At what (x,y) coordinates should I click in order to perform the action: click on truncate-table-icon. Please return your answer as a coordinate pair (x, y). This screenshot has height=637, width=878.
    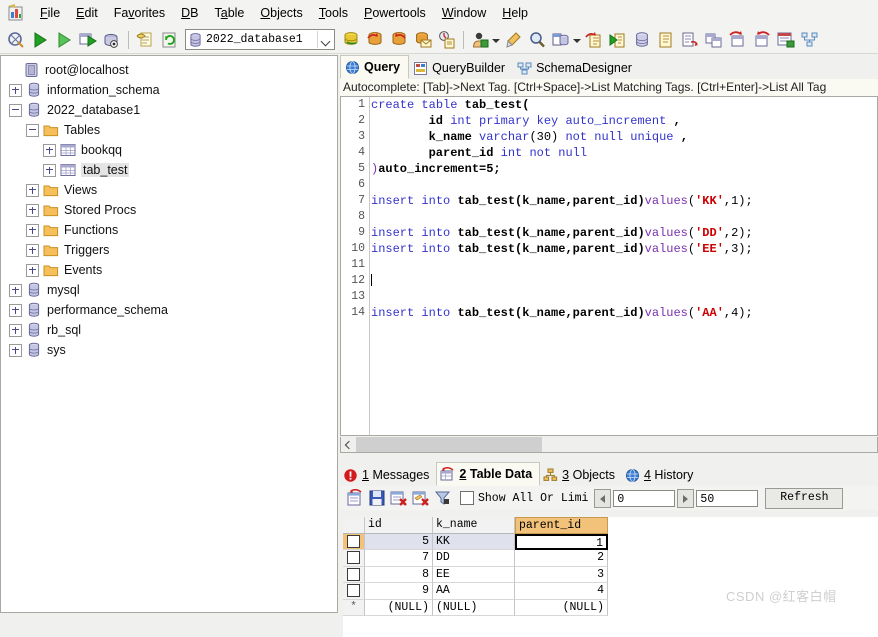
    Looking at the image, I should click on (762, 40).